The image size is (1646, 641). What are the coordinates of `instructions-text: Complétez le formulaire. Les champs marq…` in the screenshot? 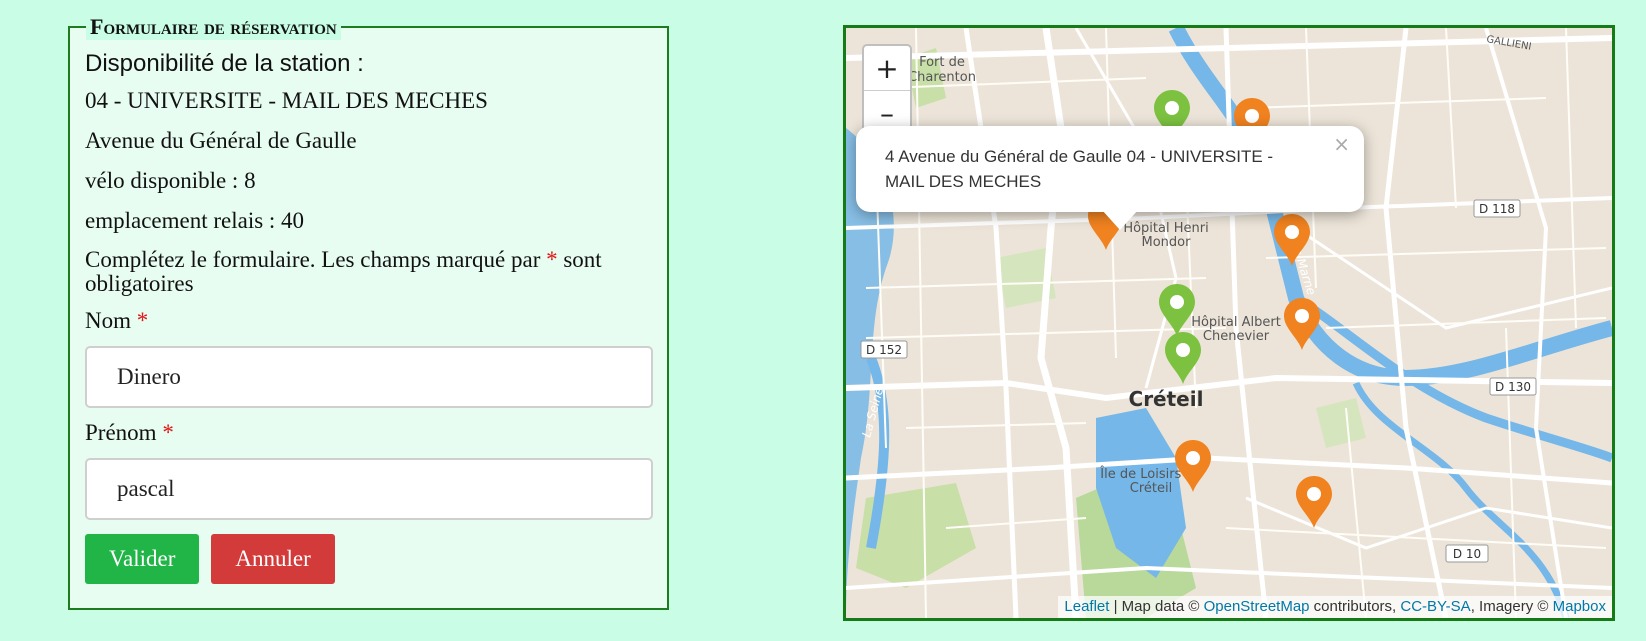 It's located at (313, 259).